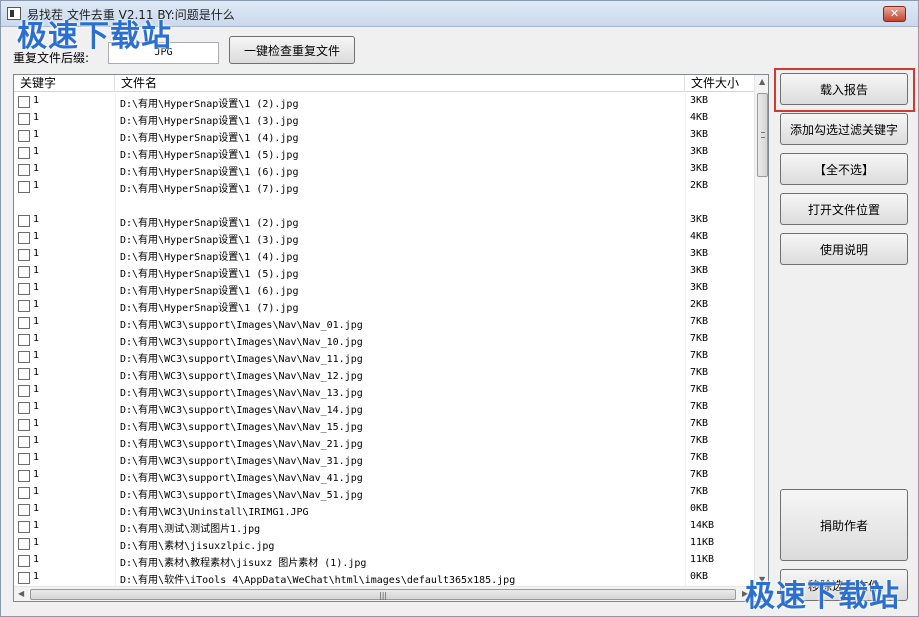 This screenshot has width=919, height=617. I want to click on column-header-filename: 文件名, so click(400, 83).